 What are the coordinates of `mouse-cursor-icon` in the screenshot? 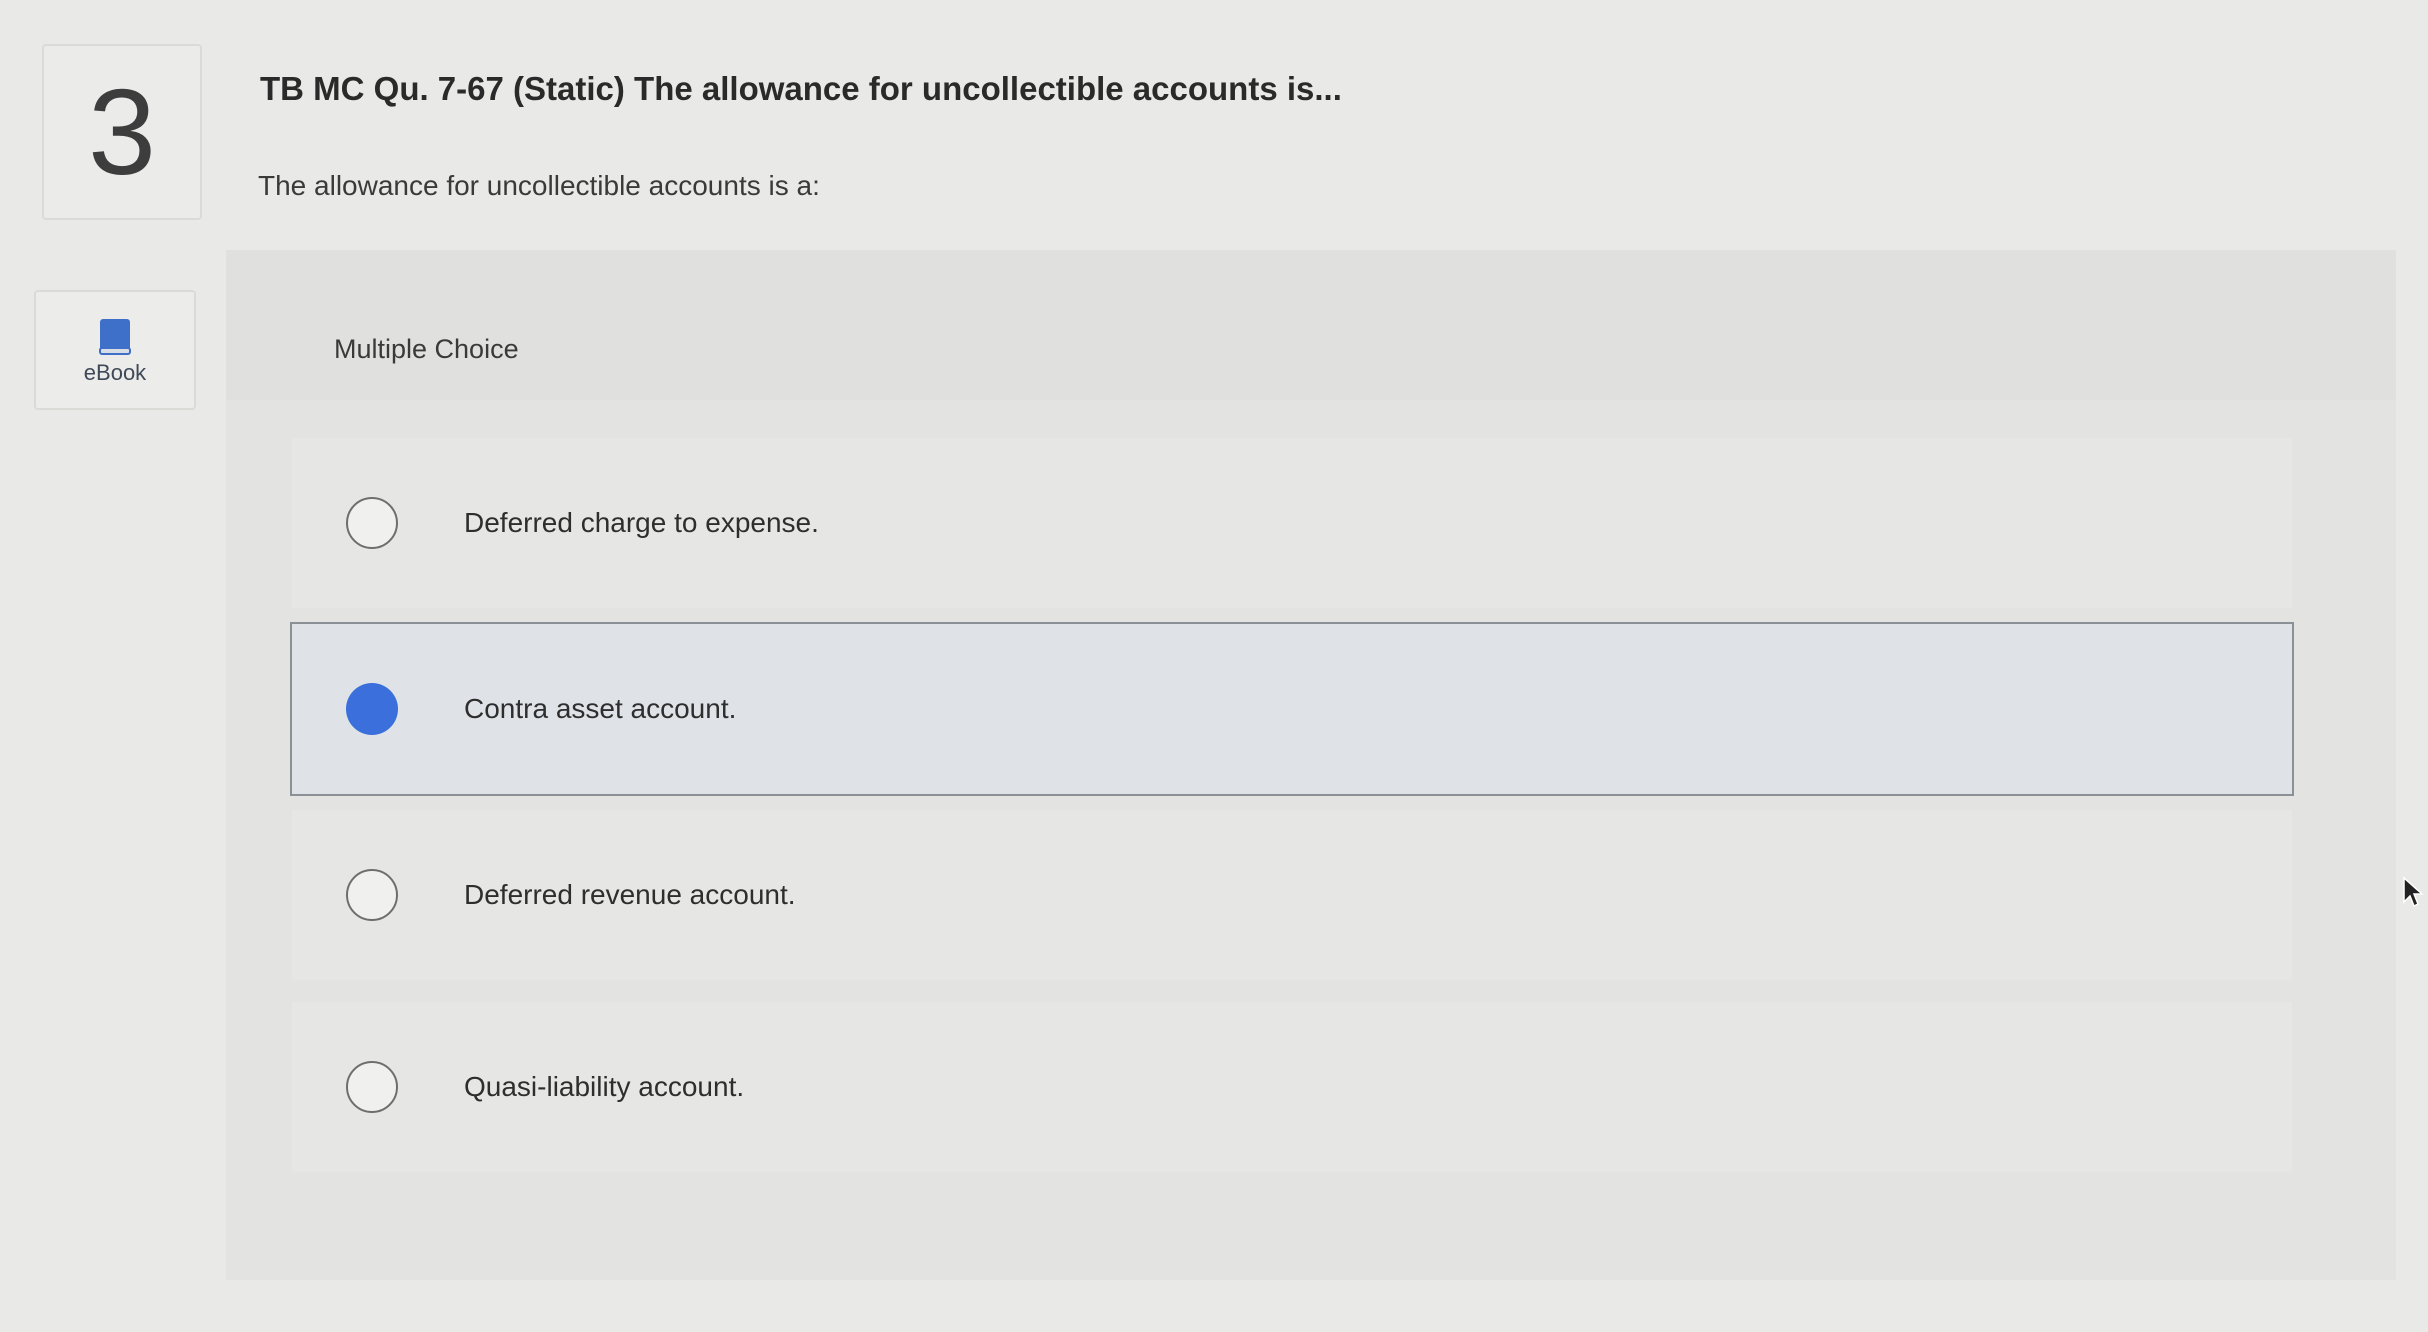 It's located at (2413, 892).